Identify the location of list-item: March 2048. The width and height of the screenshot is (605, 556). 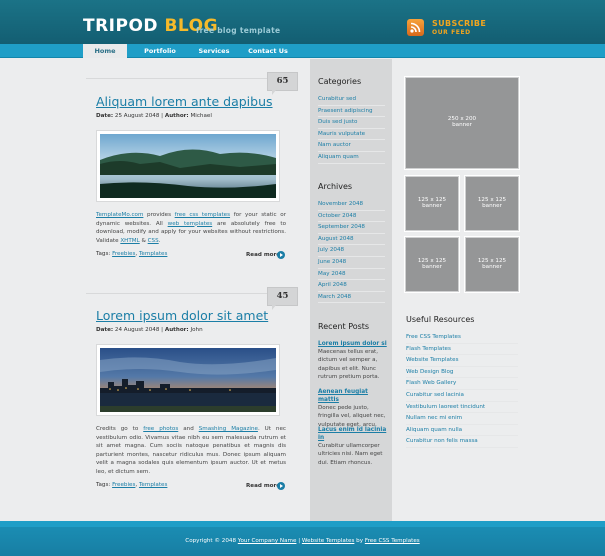
(351, 298).